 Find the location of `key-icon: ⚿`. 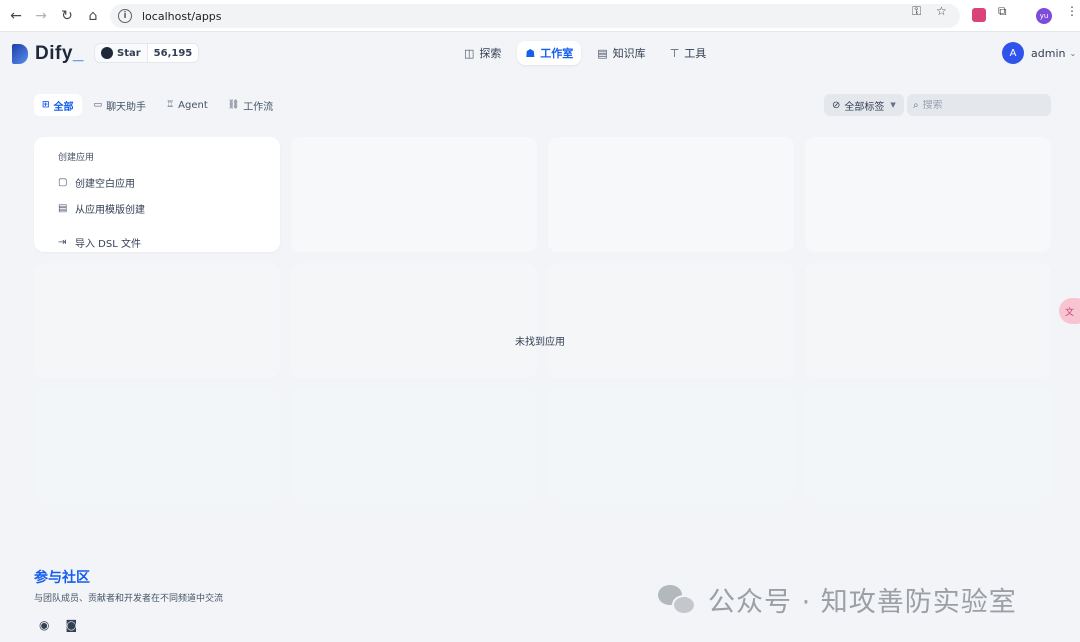

key-icon: ⚿ is located at coordinates (916, 11).